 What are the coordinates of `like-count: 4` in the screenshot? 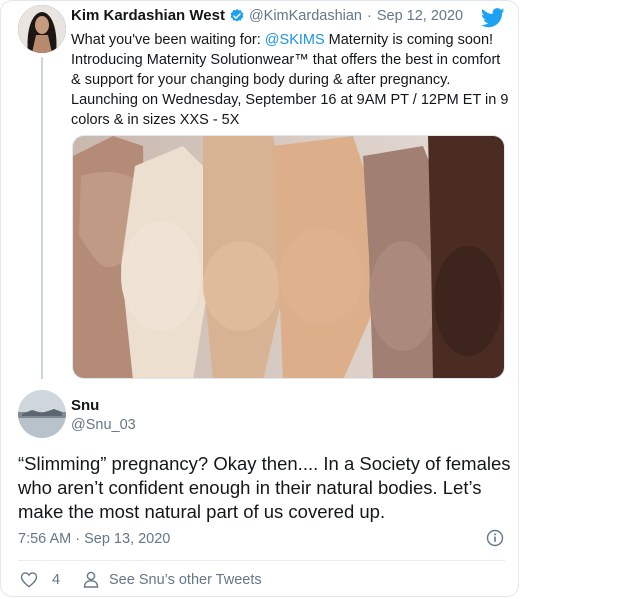 It's located at (56, 579).